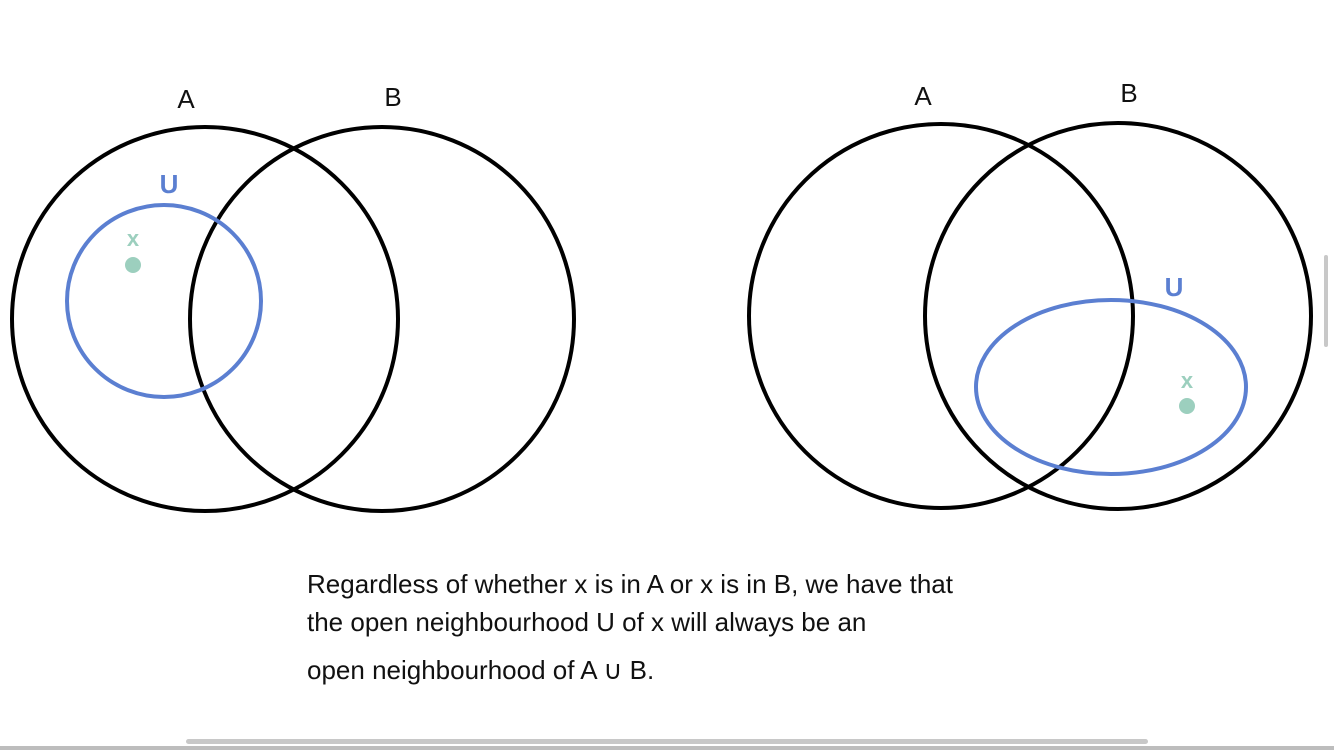 This screenshot has height=750, width=1334. What do you see at coordinates (1326, 301) in the screenshot?
I see `vertical-scrollbar` at bounding box center [1326, 301].